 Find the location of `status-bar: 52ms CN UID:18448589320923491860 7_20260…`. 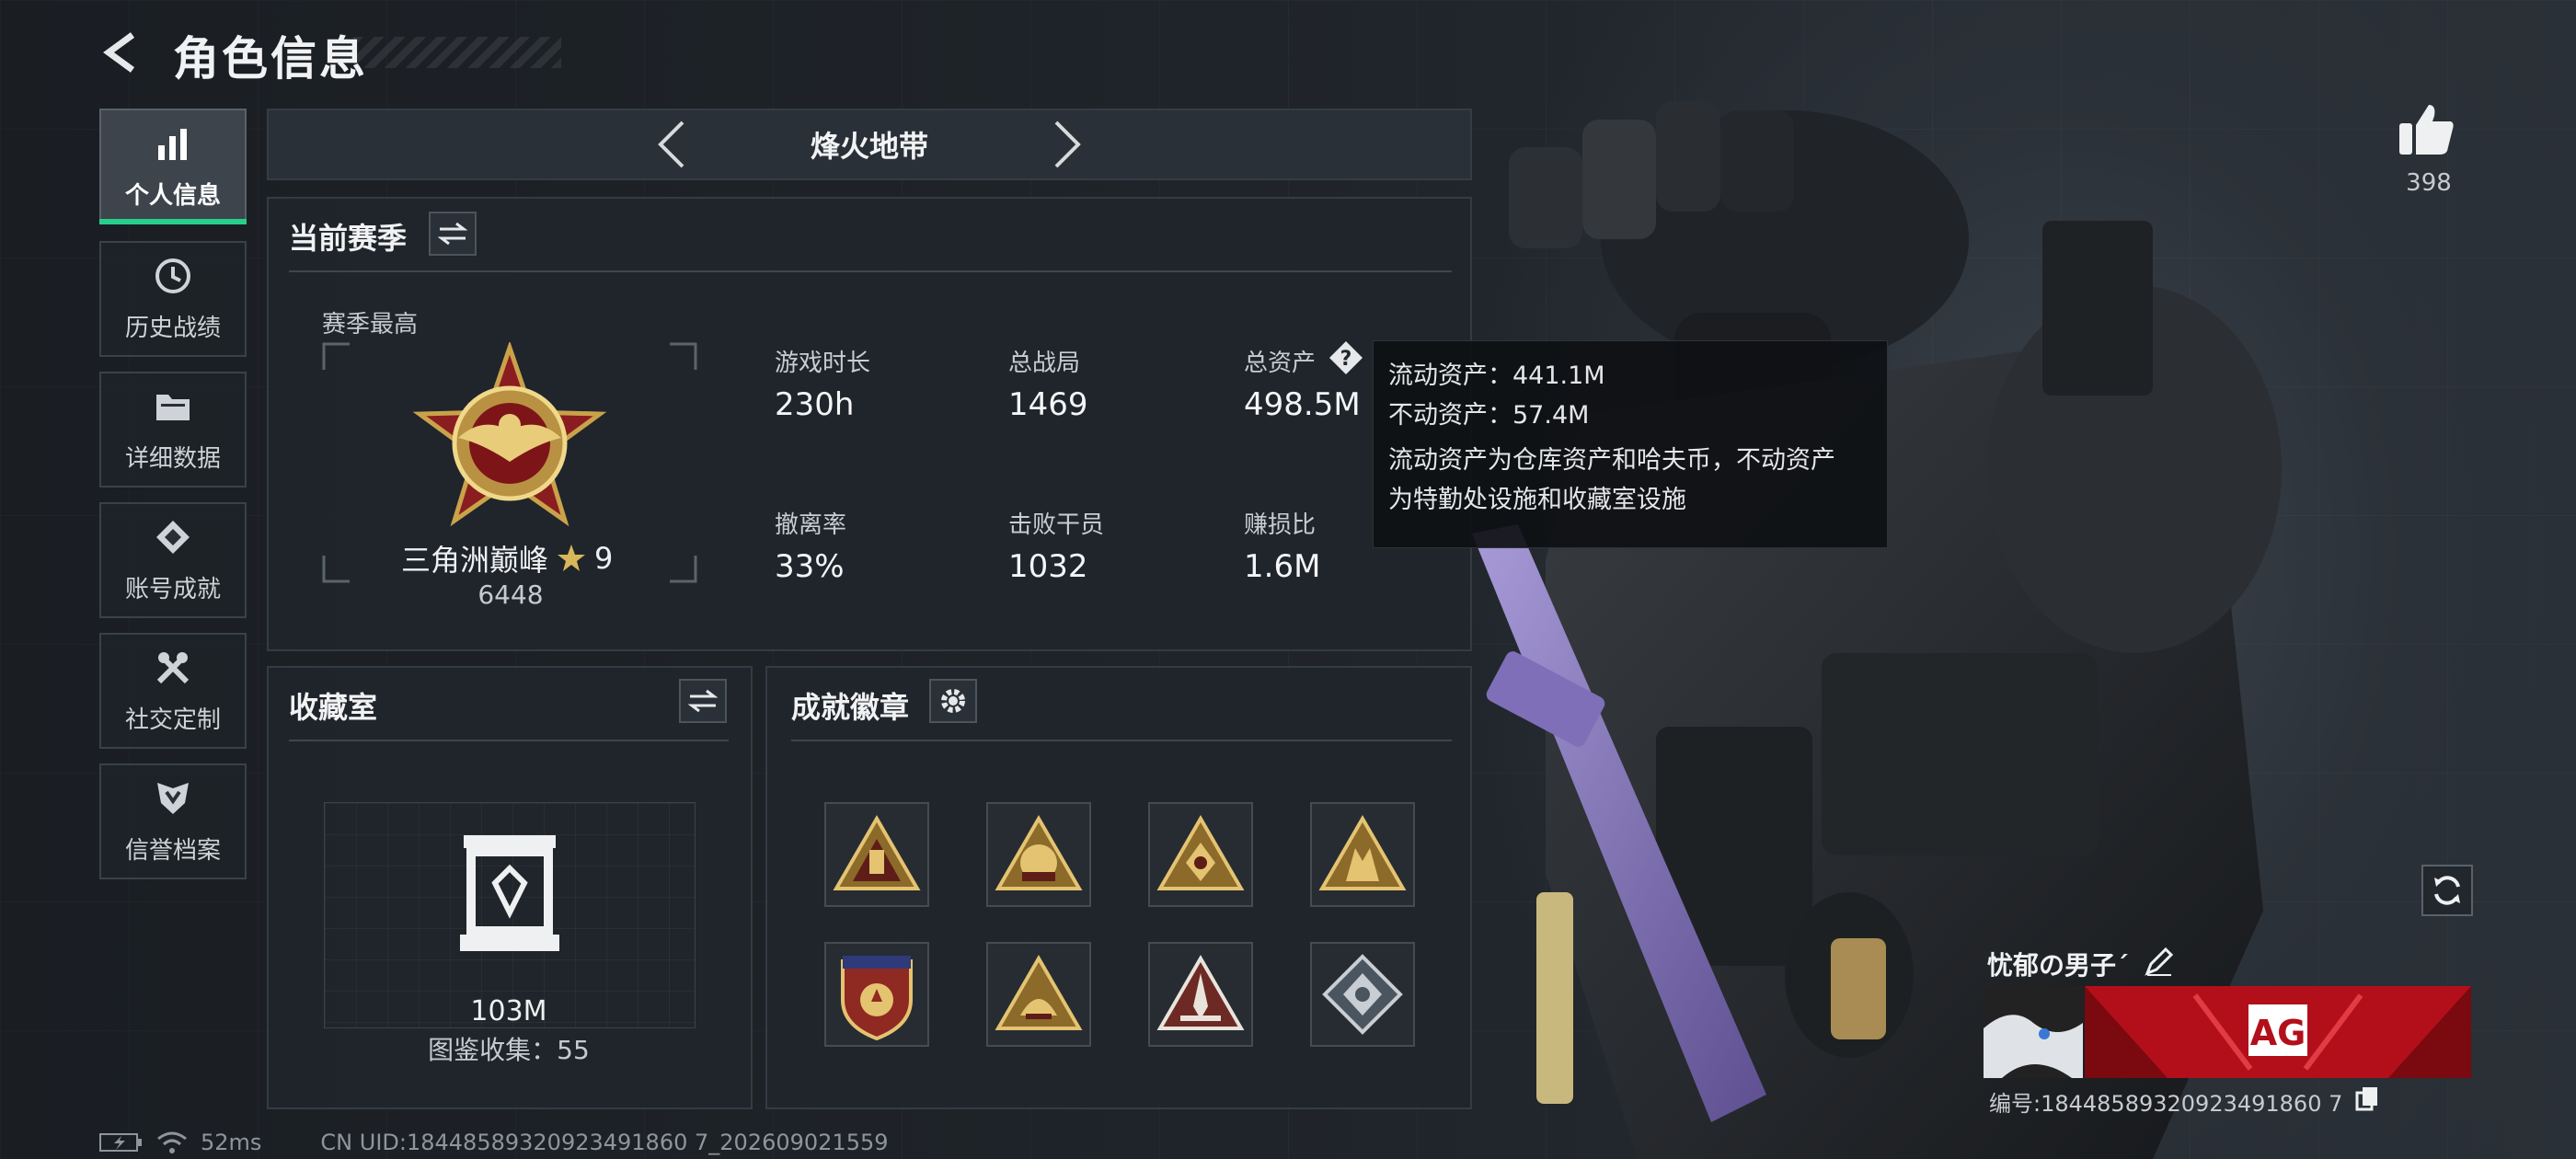

status-bar: 52ms CN UID:18448589320923491860 7_20260… is located at coordinates (494, 1142).